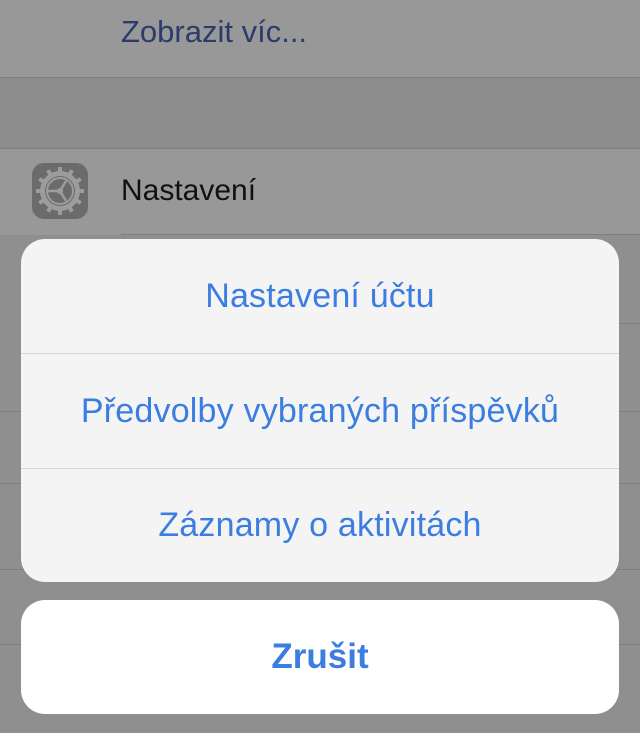  I want to click on gear-icon, so click(60, 191).